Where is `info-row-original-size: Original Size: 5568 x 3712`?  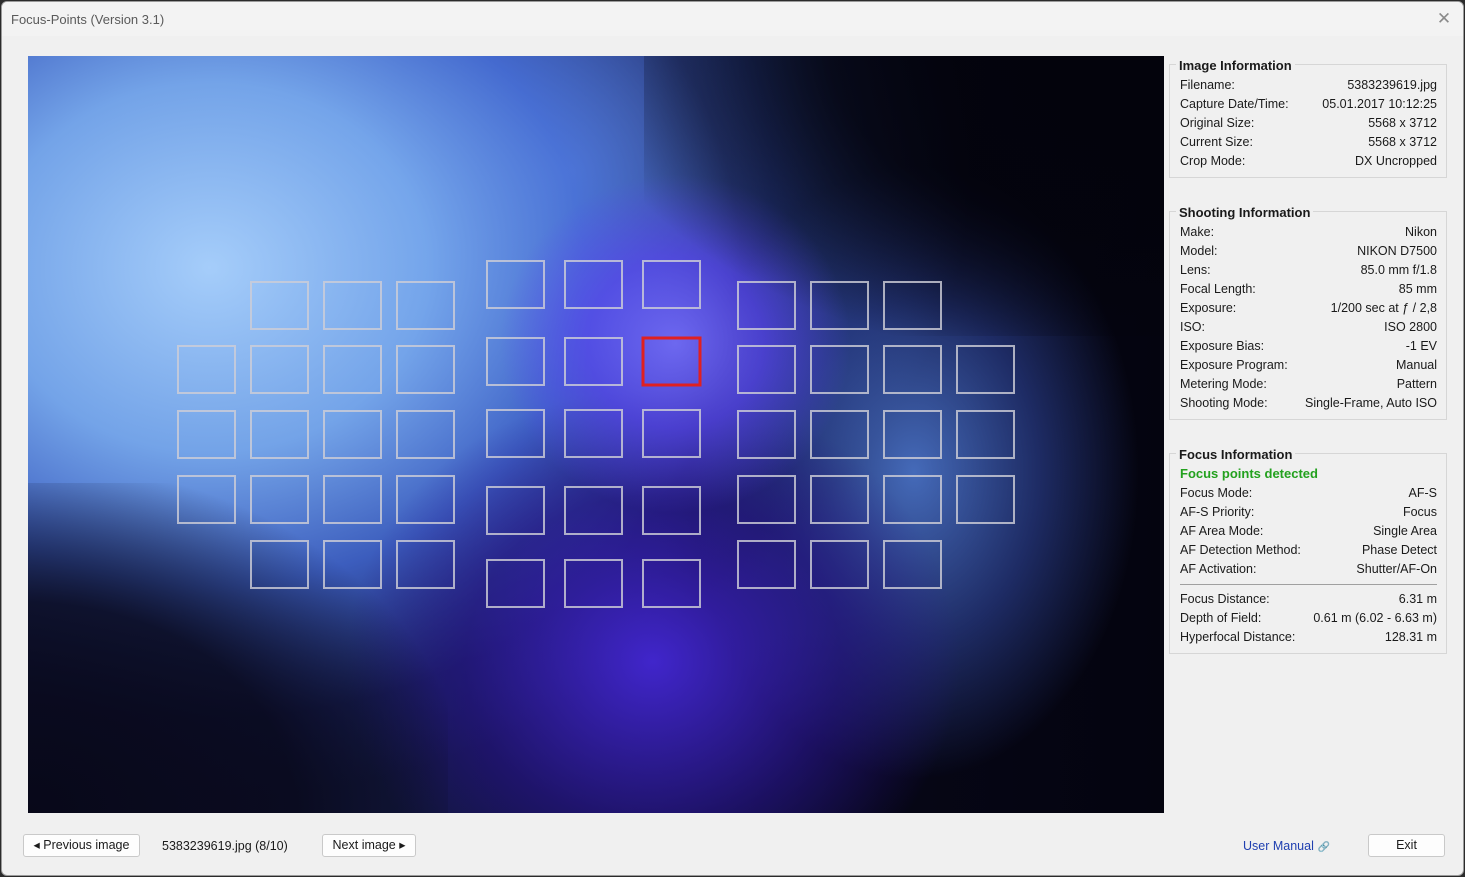
info-row-original-size: Original Size: 5568 x 3712 is located at coordinates (1308, 125).